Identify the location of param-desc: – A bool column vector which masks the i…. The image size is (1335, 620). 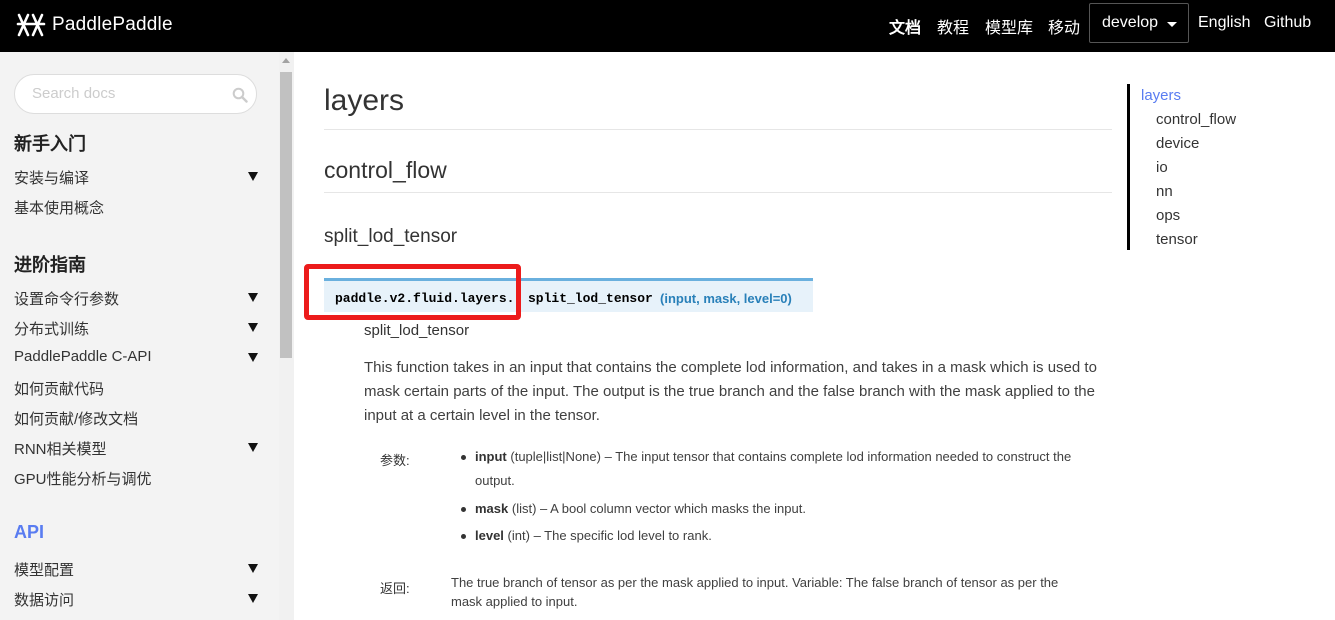
(673, 508).